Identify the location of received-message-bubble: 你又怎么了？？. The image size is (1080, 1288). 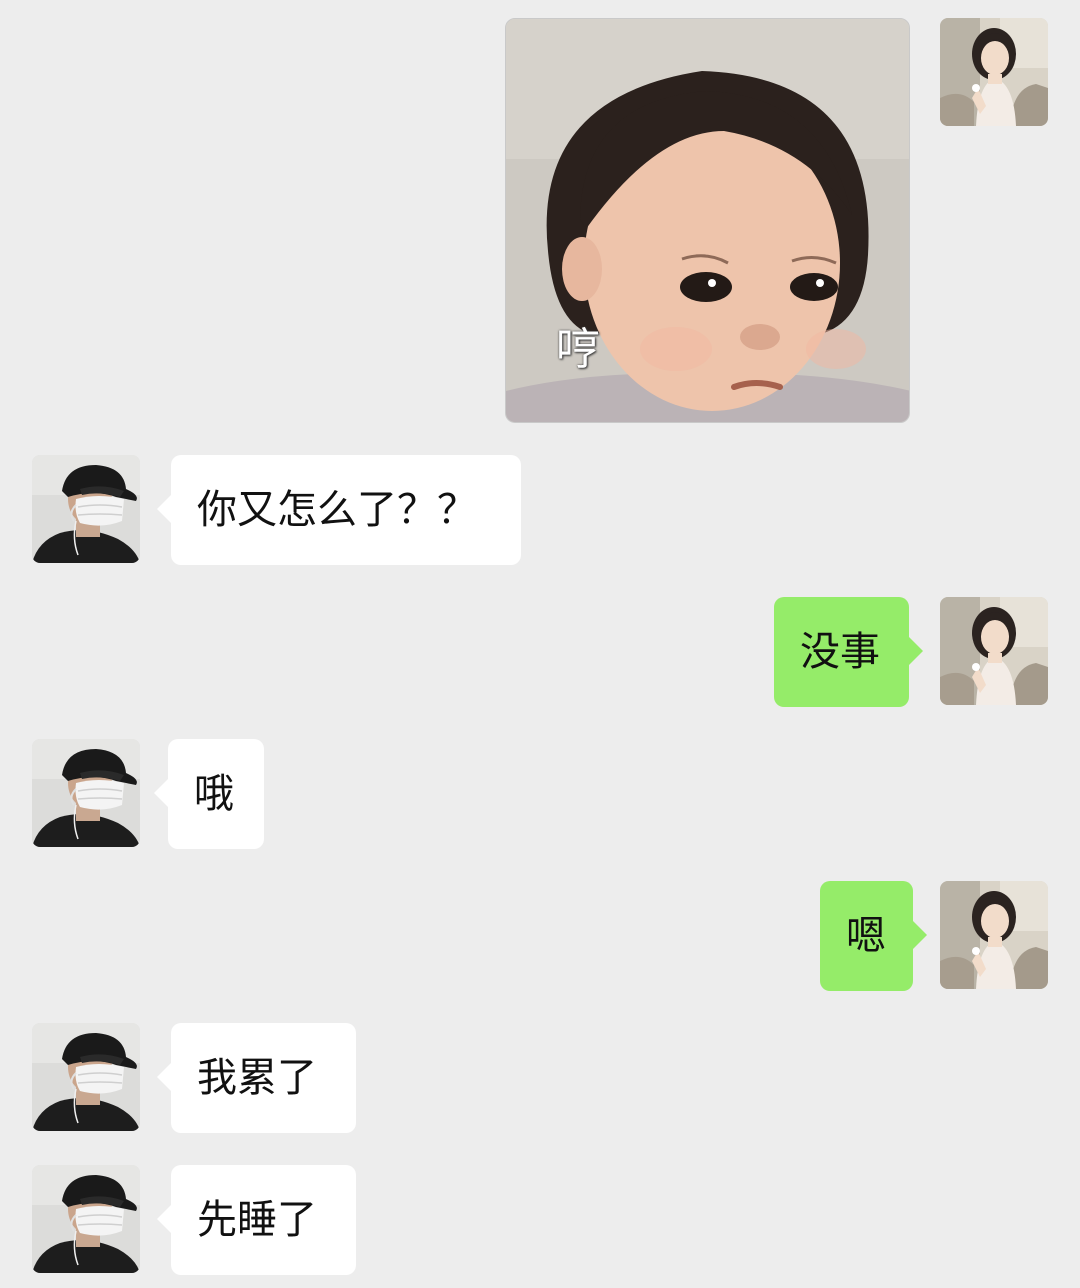
(339, 510).